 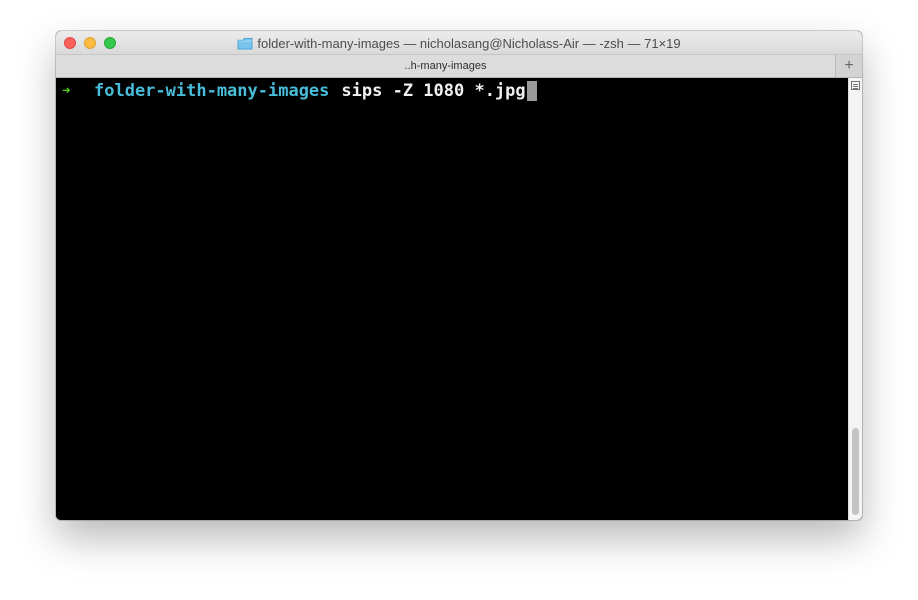 I want to click on tab-label: ..h-many-images, so click(x=445, y=66).